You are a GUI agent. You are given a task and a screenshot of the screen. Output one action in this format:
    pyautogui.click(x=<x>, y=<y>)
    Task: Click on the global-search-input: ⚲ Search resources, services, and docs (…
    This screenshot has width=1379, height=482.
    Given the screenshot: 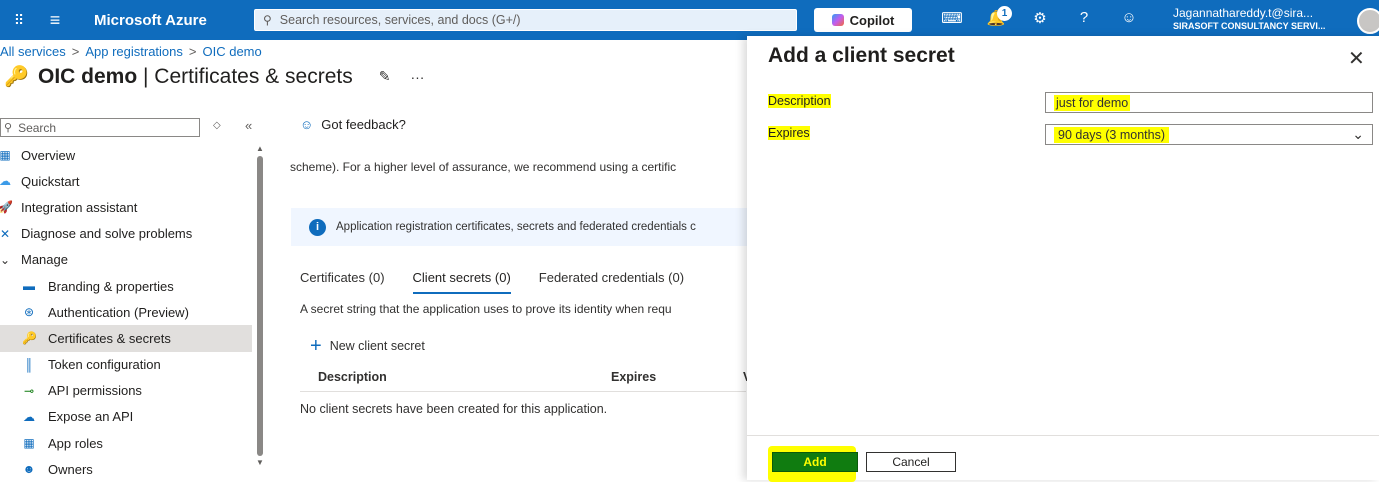 What is the action you would take?
    pyautogui.click(x=525, y=20)
    